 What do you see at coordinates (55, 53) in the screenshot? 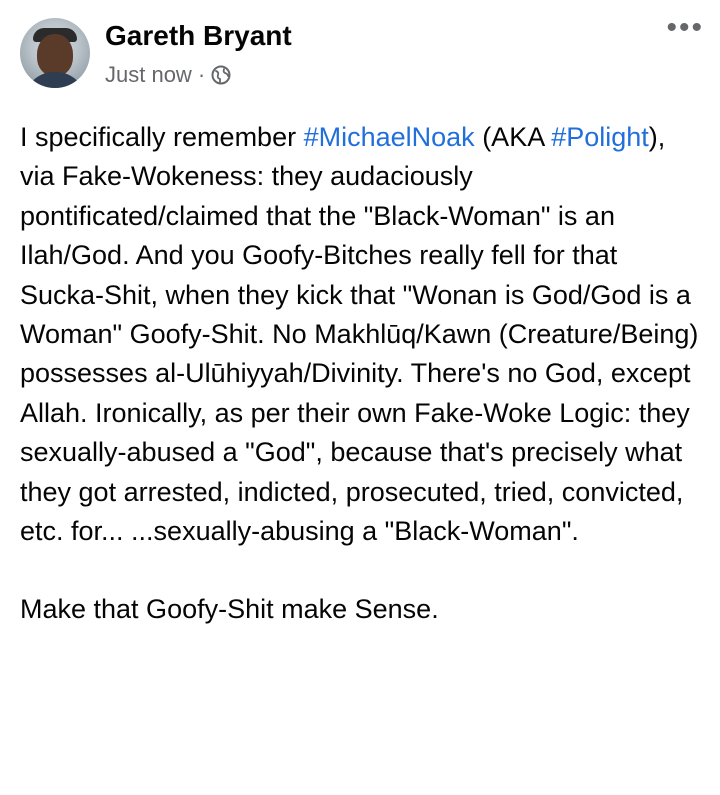
I see `avatar` at bounding box center [55, 53].